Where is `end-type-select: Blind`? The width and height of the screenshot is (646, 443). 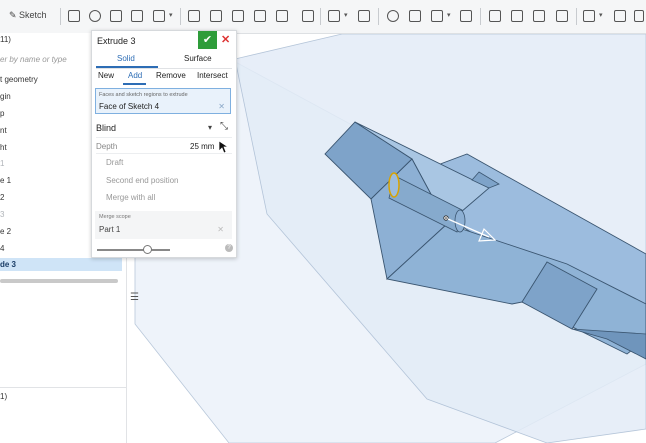
end-type-select: Blind is located at coordinates (106, 128).